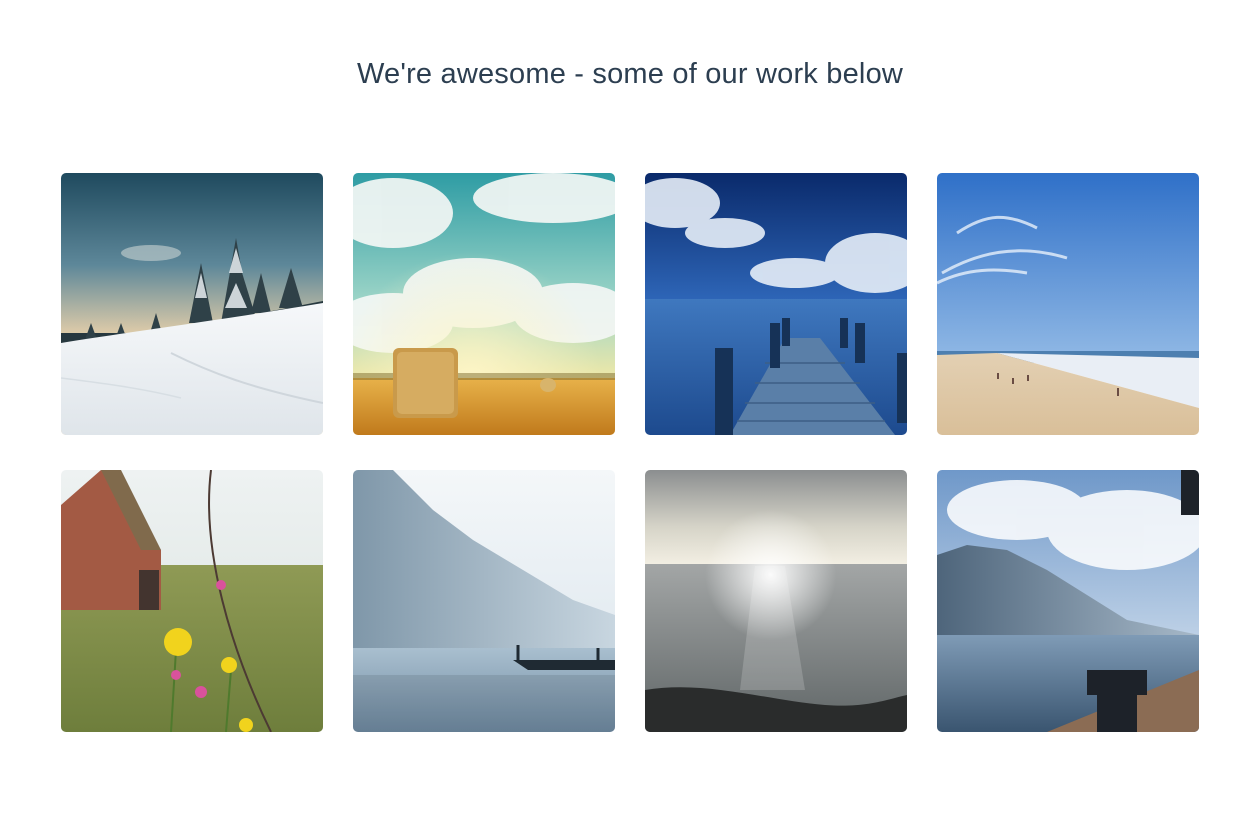 The height and width of the screenshot is (820, 1260). I want to click on misty-lake-boat-image, so click(484, 601).